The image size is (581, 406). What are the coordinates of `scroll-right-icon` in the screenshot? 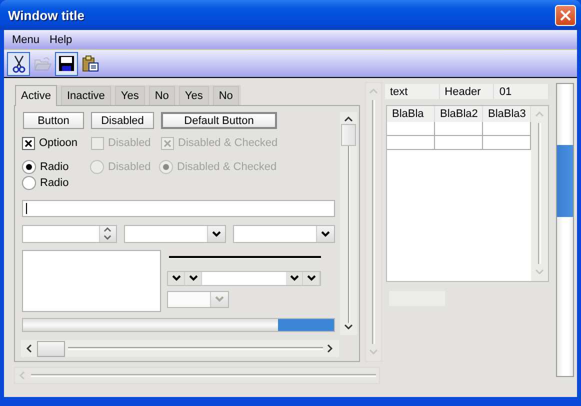 It's located at (330, 348).